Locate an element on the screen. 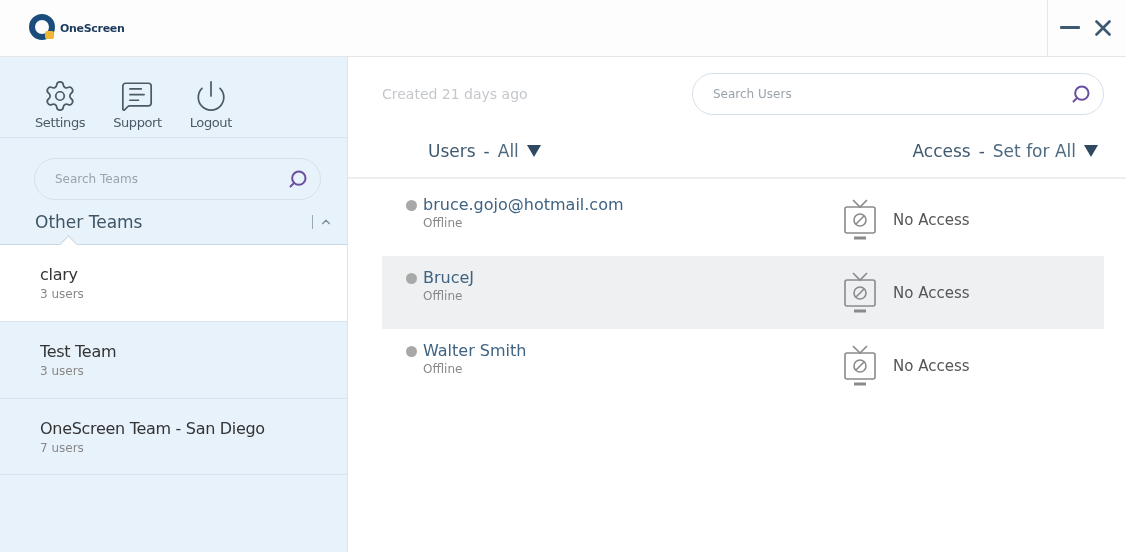 The height and width of the screenshot is (552, 1126). access-filter-dropdown: Set for All is located at coordinates (1045, 151).